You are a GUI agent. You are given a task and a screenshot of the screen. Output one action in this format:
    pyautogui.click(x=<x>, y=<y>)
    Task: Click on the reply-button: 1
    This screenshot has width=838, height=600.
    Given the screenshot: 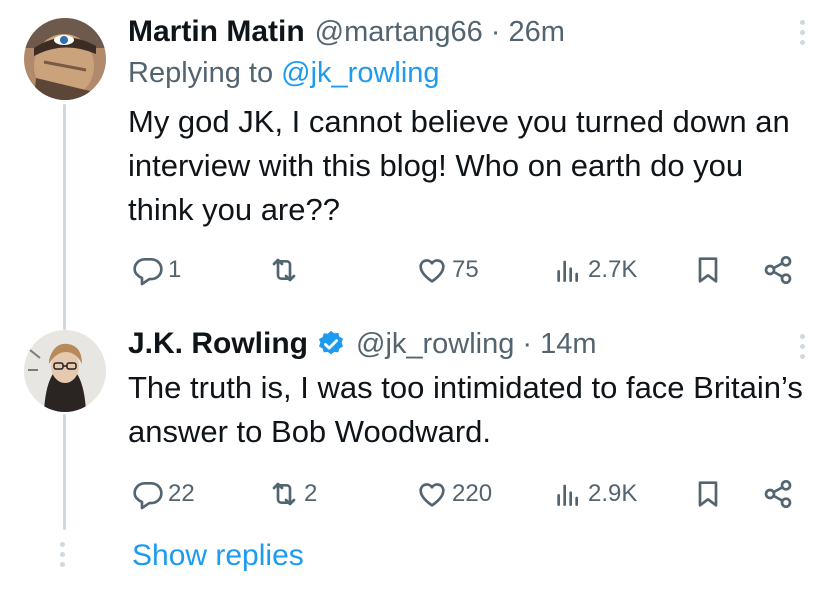 What is the action you would take?
    pyautogui.click(x=156, y=270)
    